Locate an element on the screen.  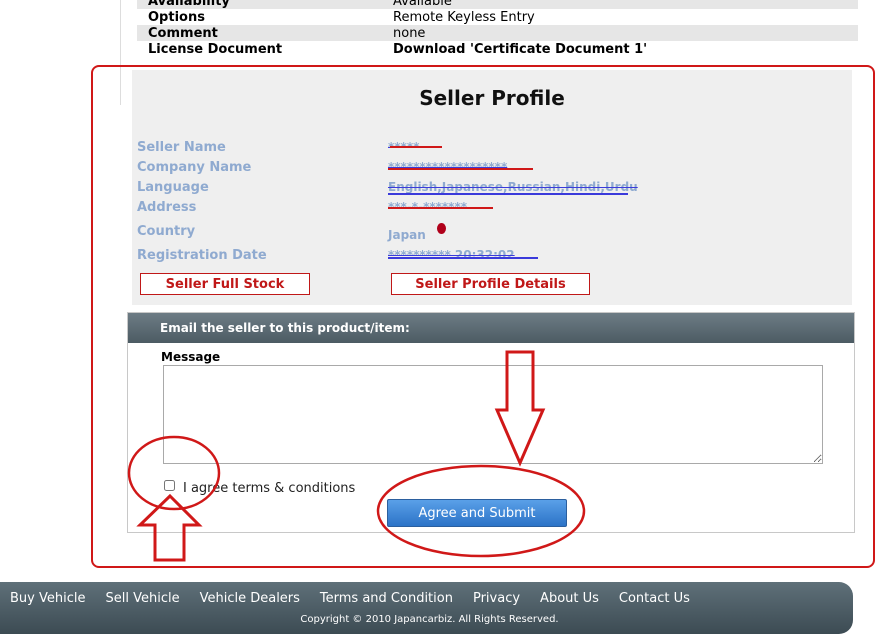
spec-row-options: Options Remote Keyless Entry is located at coordinates (497, 17).